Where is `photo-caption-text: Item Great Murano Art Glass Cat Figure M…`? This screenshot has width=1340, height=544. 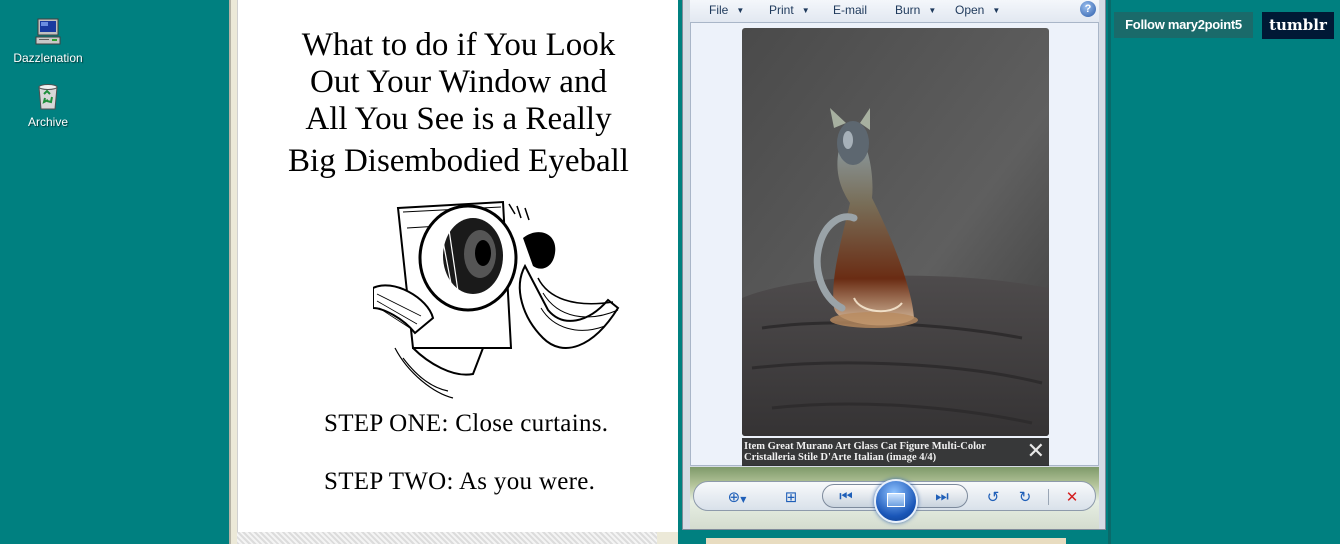 photo-caption-text: Item Great Murano Art Glass Cat Figure M… is located at coordinates (865, 452).